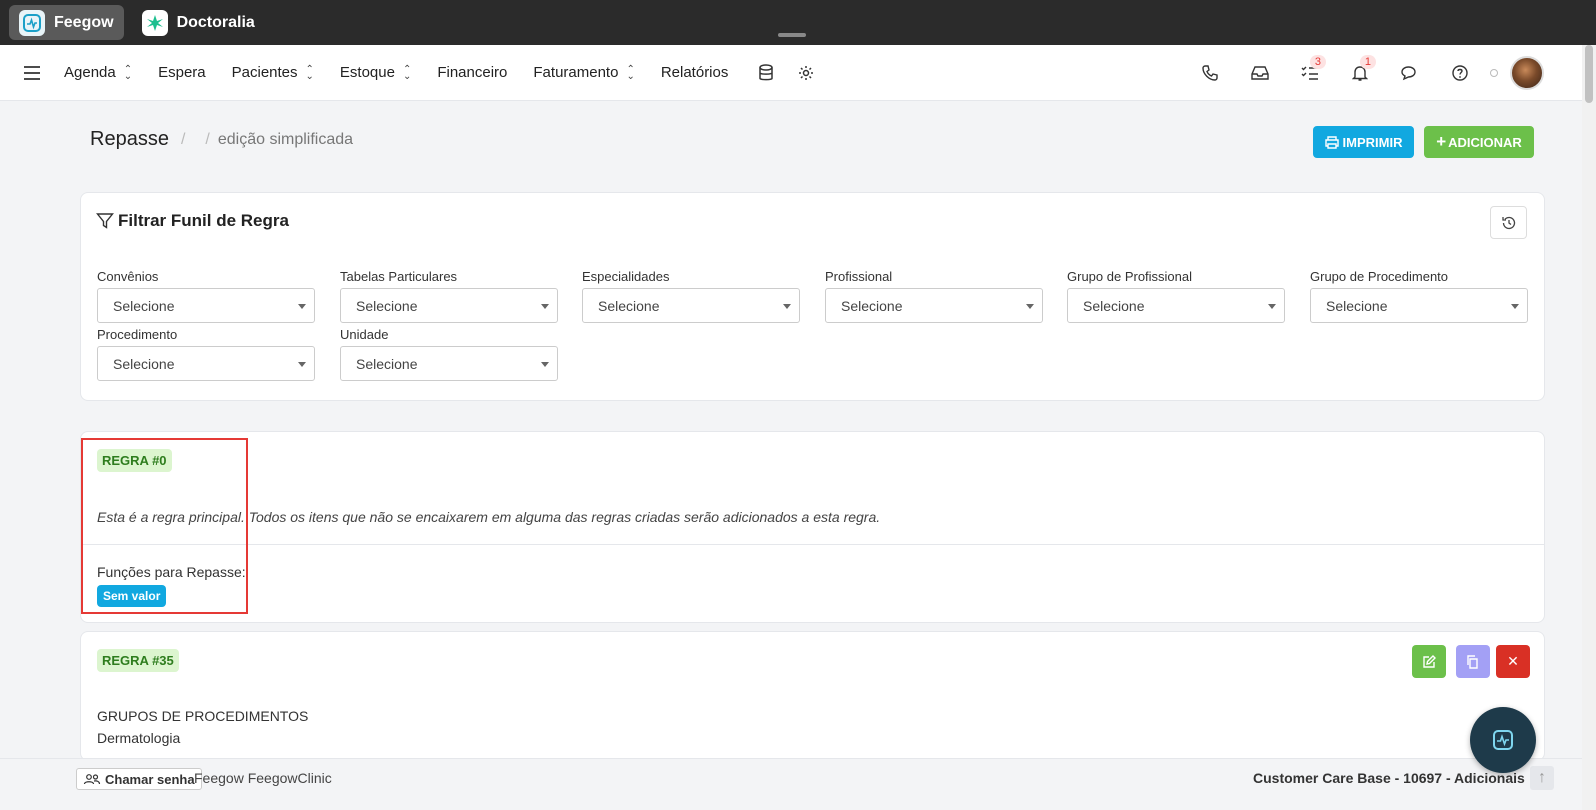 This screenshot has width=1596, height=810. What do you see at coordinates (128, 276) in the screenshot?
I see `filter-convenios-label: Convênios` at bounding box center [128, 276].